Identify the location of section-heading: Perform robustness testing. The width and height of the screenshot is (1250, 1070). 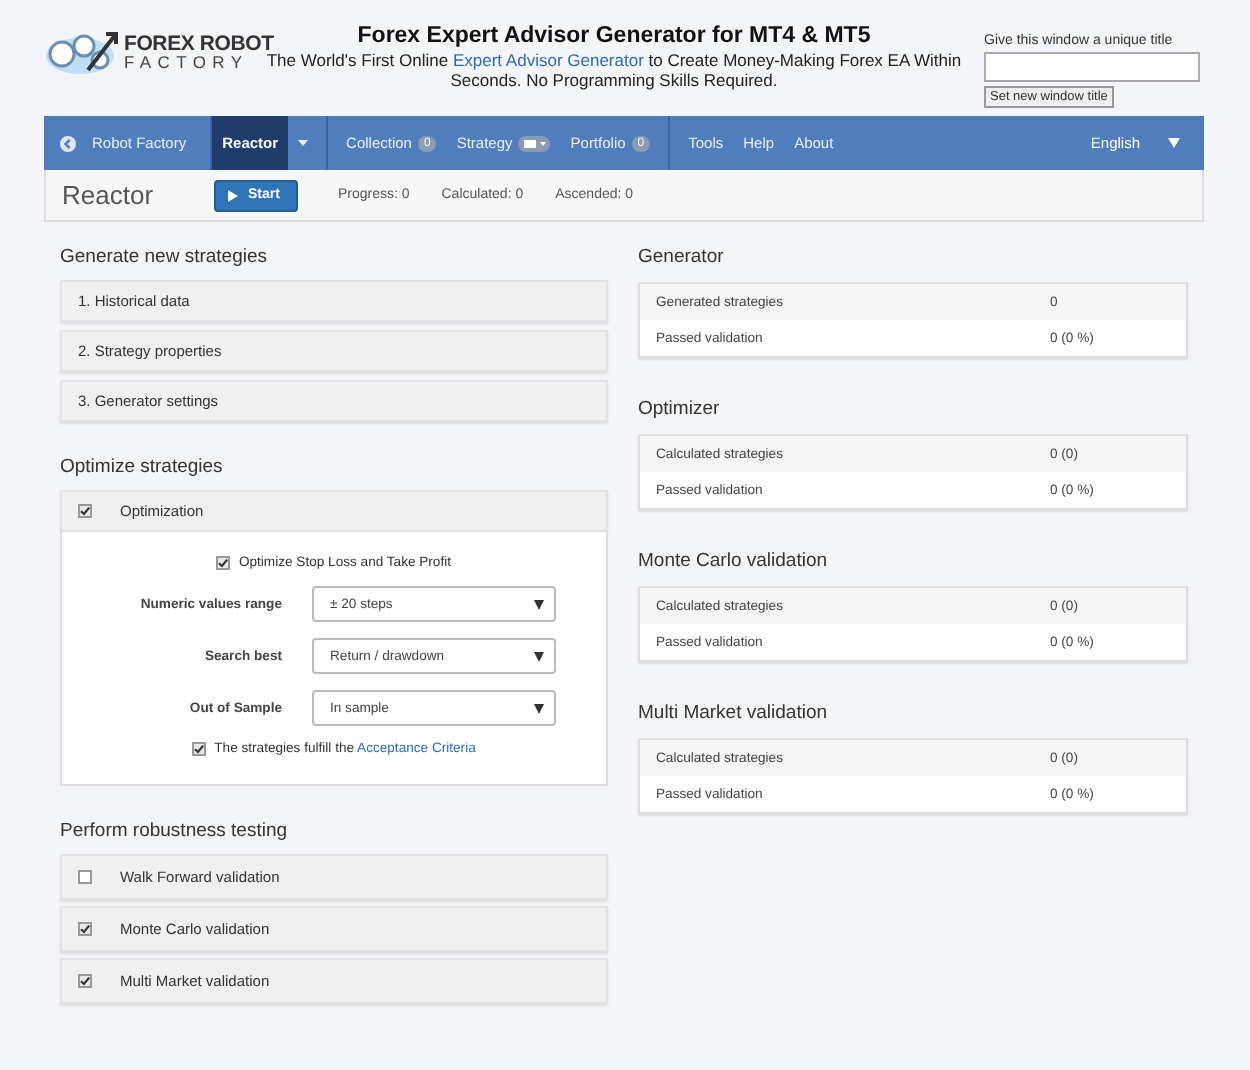
(175, 832).